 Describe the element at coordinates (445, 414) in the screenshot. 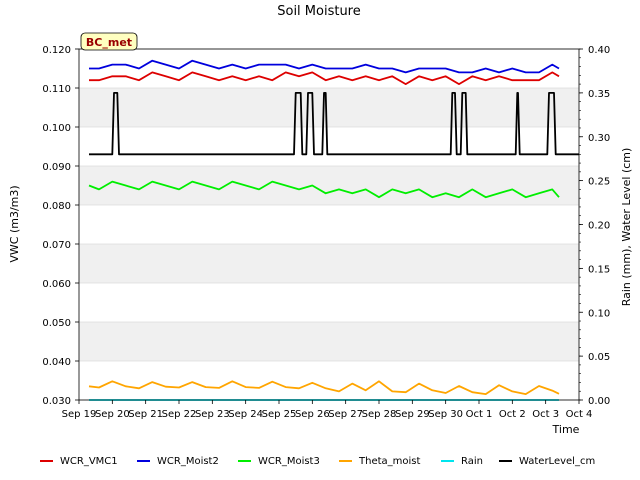

I see `x-tick-label: Sep 30` at that location.